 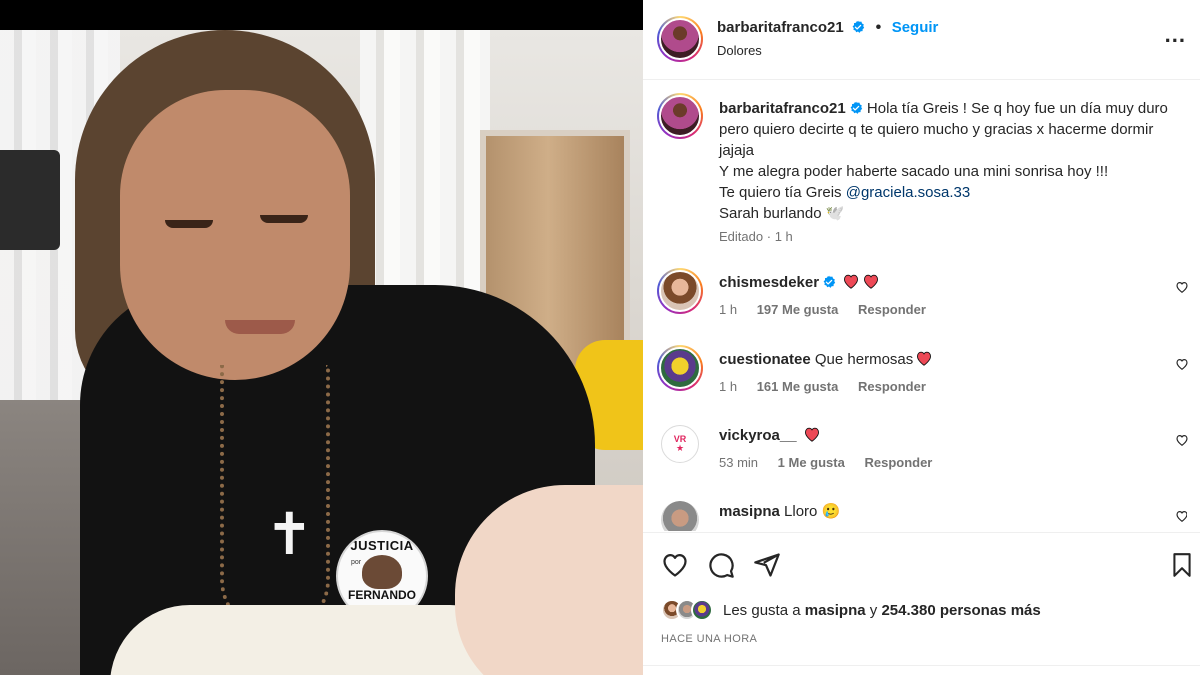 I want to click on likes-count-link: 254.380 personas más, so click(x=960, y=610).